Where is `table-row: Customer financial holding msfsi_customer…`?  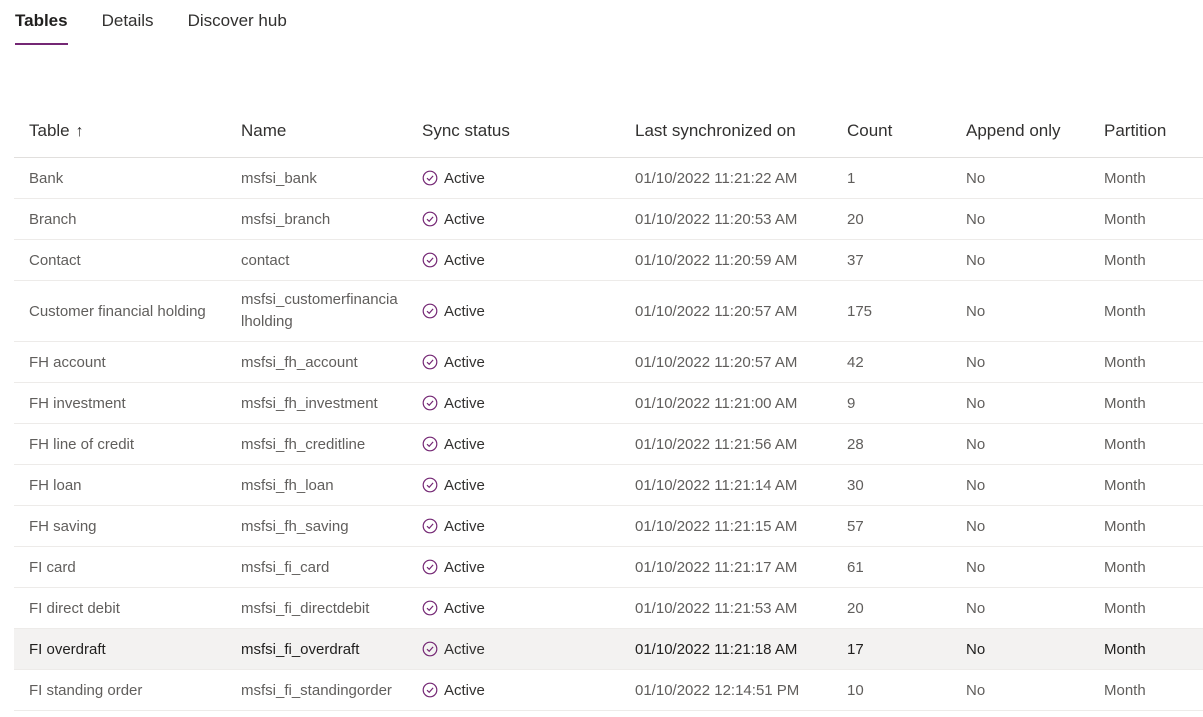 table-row: Customer financial holding msfsi_customer… is located at coordinates (608, 311).